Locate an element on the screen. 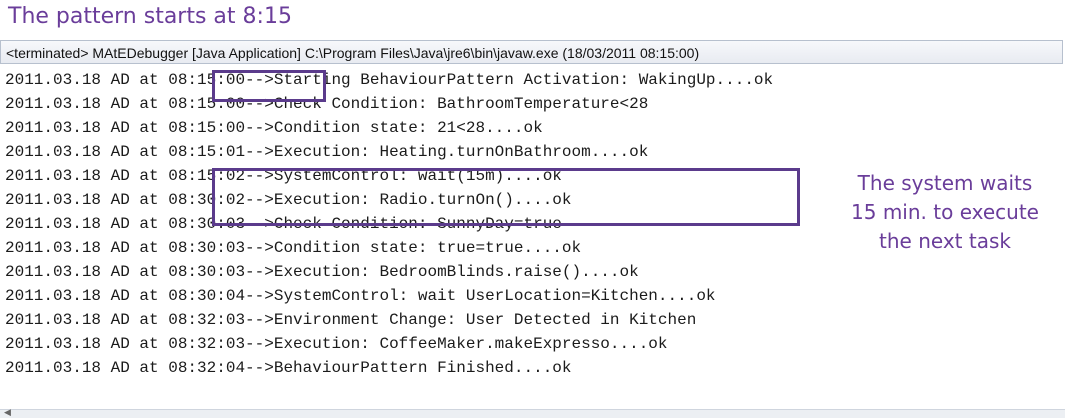 The height and width of the screenshot is (418, 1065). annotation-right-line: The system waits is located at coordinates (945, 183).